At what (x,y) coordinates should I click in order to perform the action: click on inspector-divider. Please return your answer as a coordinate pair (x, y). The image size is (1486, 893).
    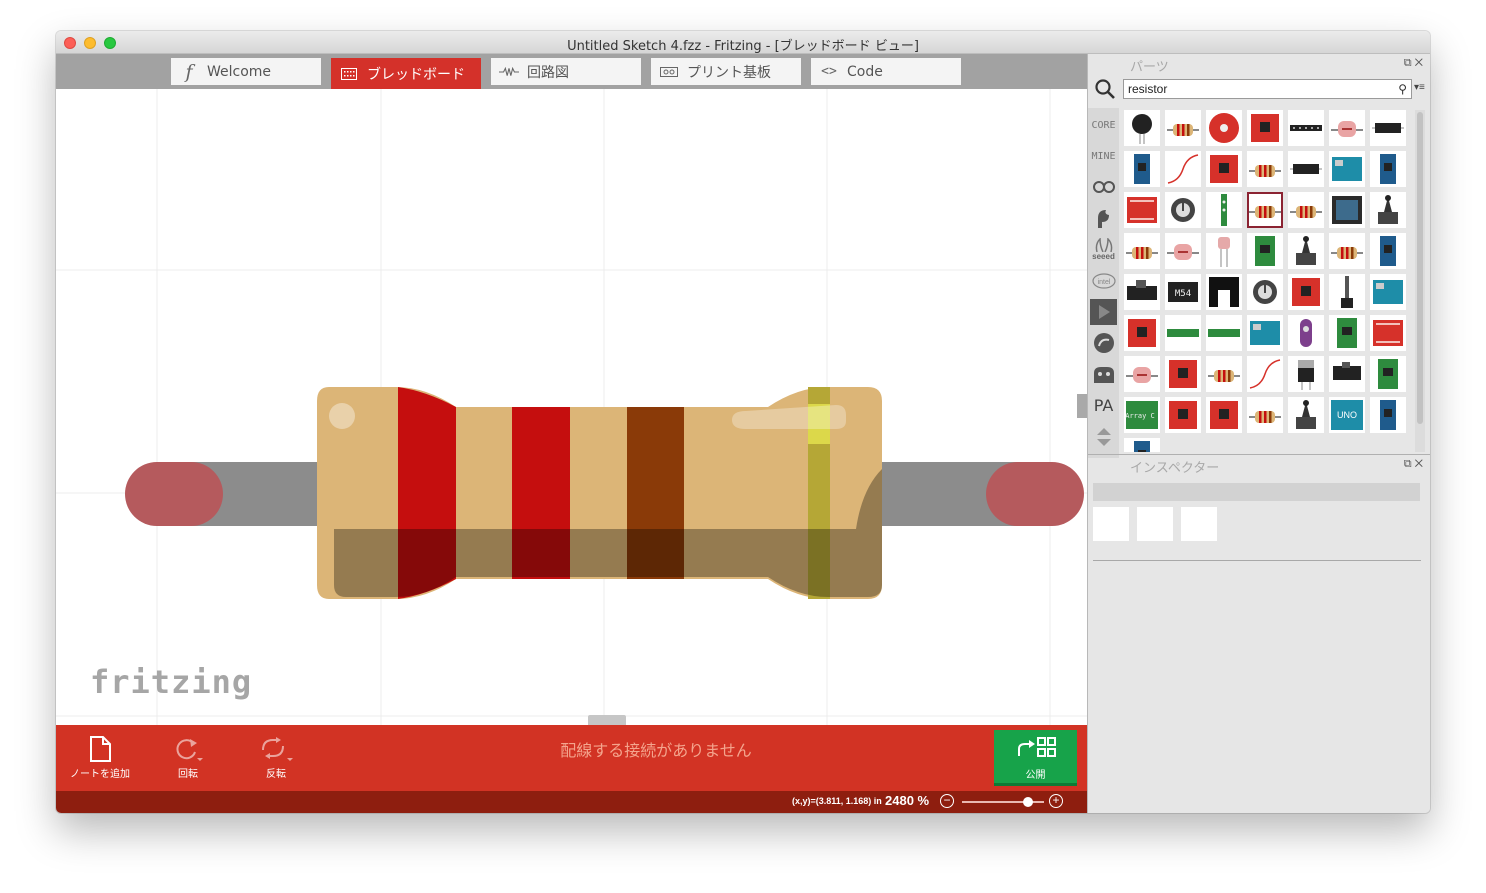
    Looking at the image, I should click on (1257, 560).